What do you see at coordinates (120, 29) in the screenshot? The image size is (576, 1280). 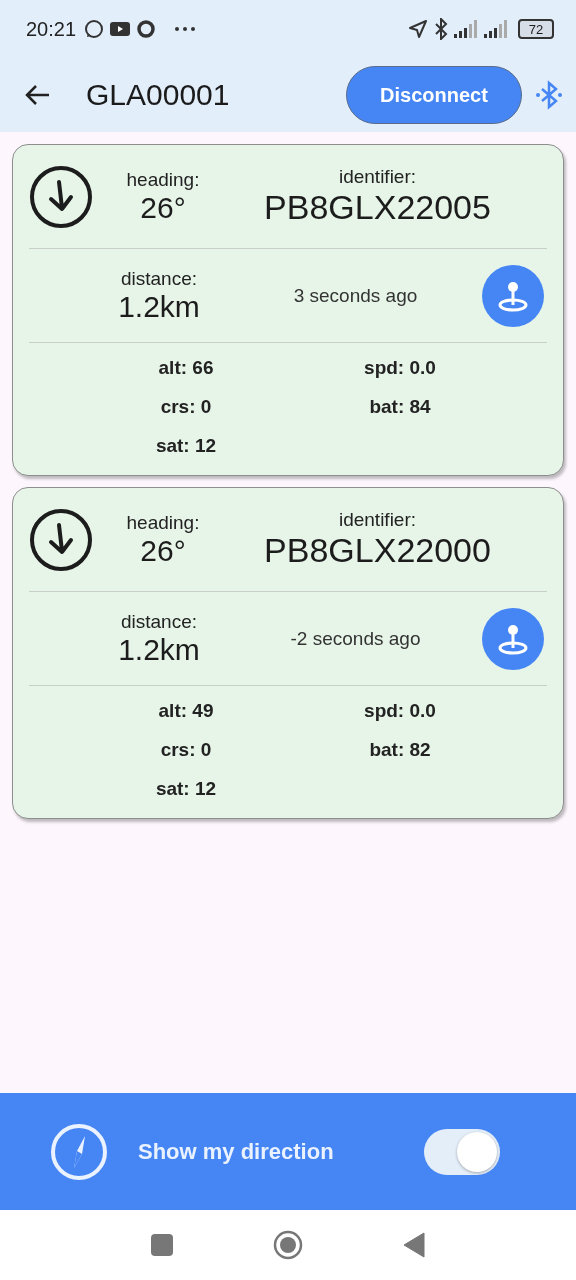 I see `video-icon` at bounding box center [120, 29].